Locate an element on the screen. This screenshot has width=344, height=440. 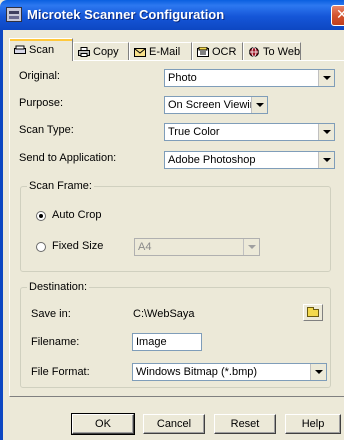
ok-button: OK is located at coordinates (103, 424).